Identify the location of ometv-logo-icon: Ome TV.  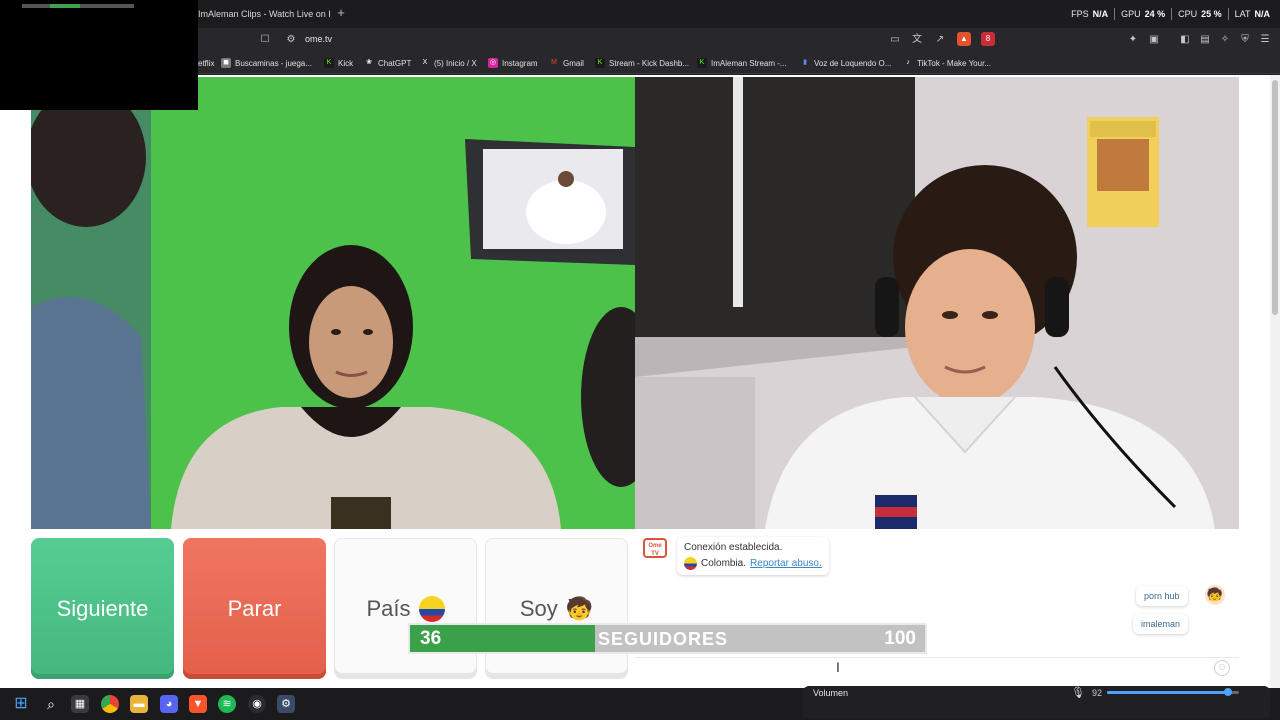
(655, 548).